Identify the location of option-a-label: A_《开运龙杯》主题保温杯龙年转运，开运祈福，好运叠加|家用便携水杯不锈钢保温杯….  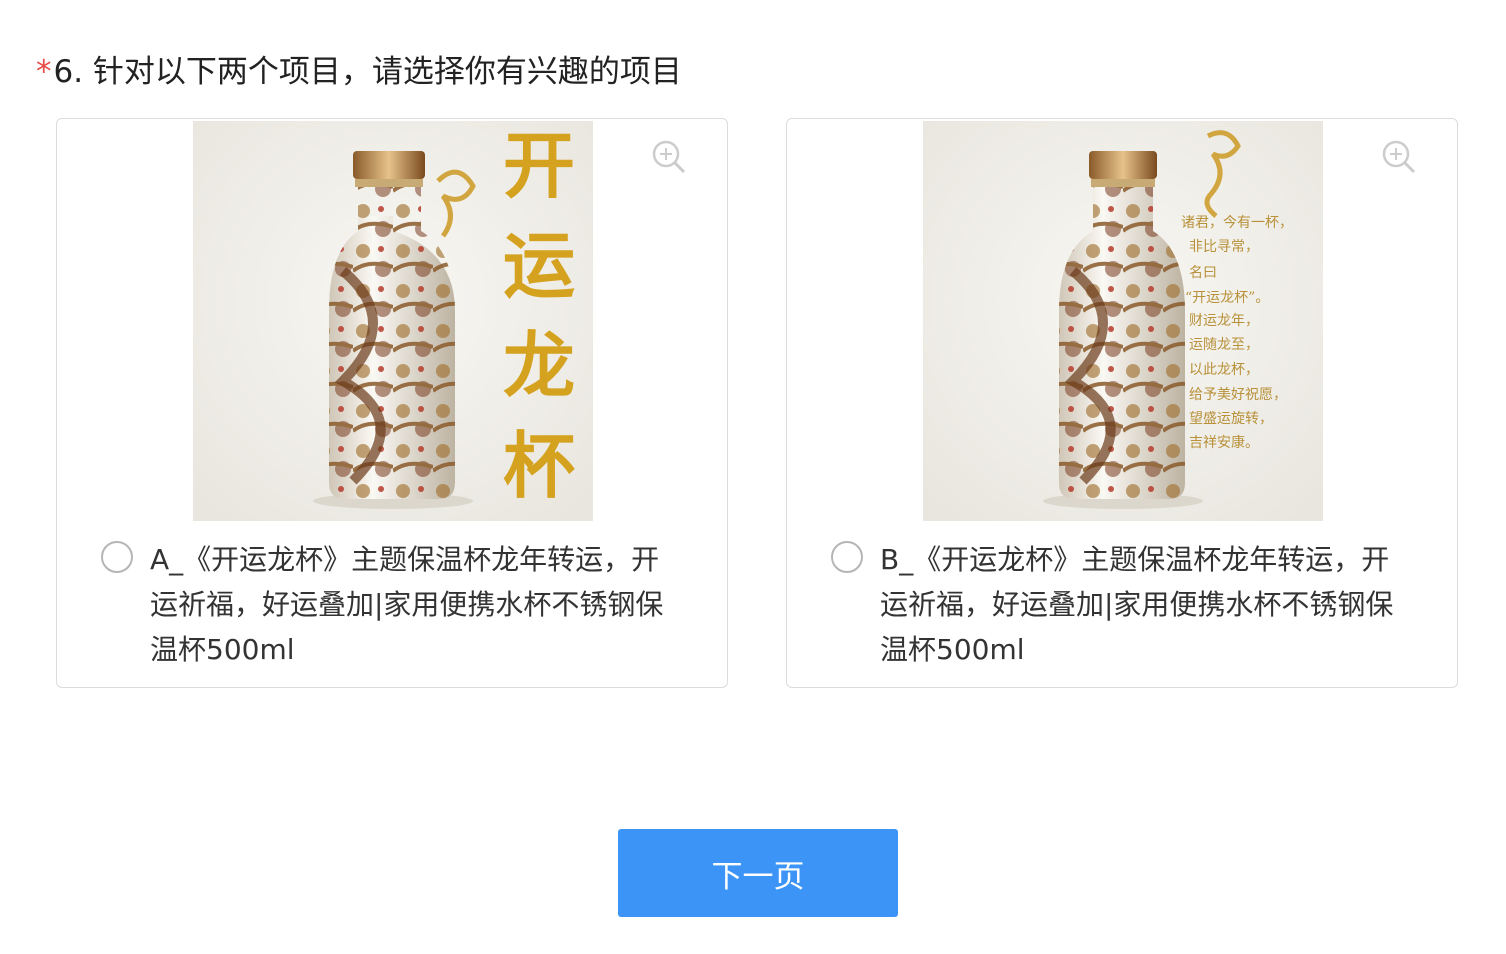
(415, 604).